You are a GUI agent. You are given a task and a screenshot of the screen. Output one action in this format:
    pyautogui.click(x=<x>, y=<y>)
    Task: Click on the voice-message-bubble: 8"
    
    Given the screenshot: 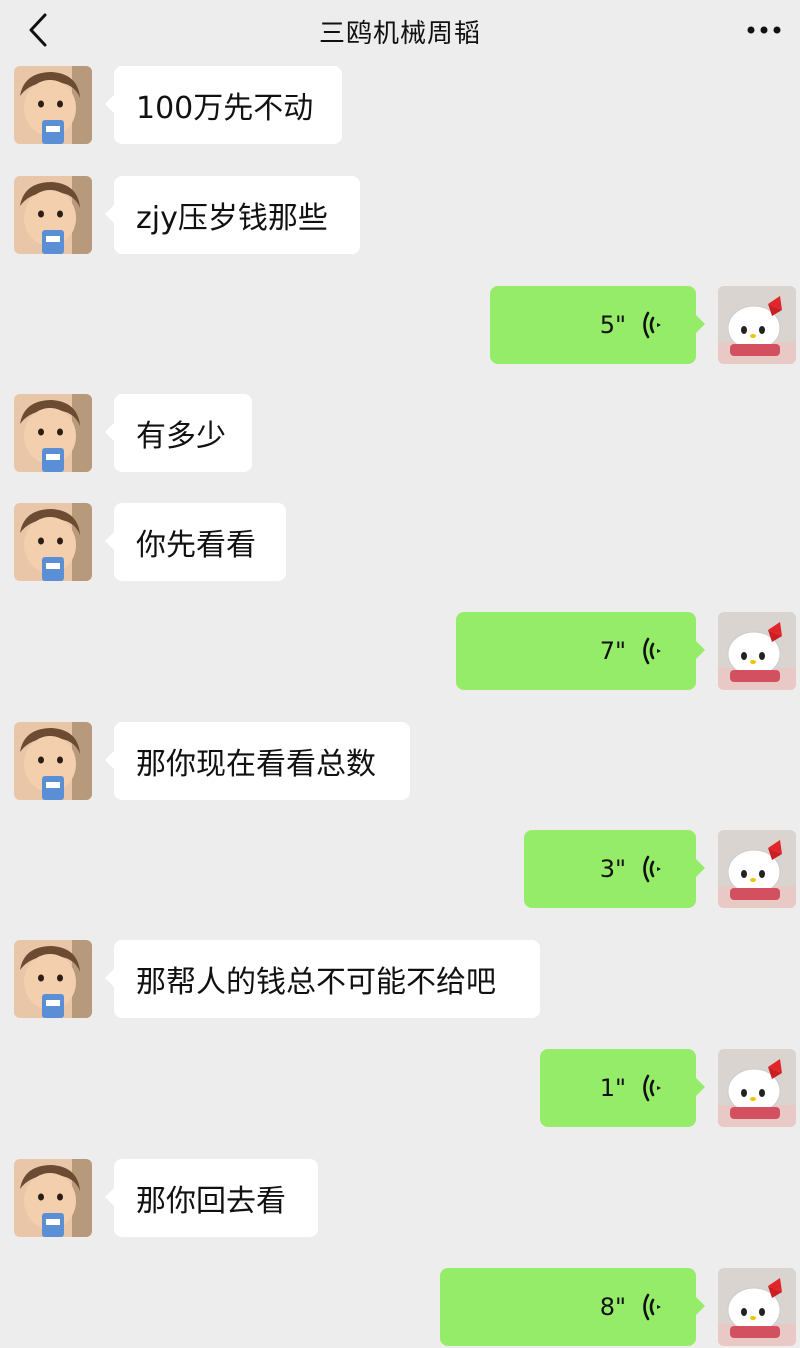 What is the action you would take?
    pyautogui.click(x=572, y=1307)
    